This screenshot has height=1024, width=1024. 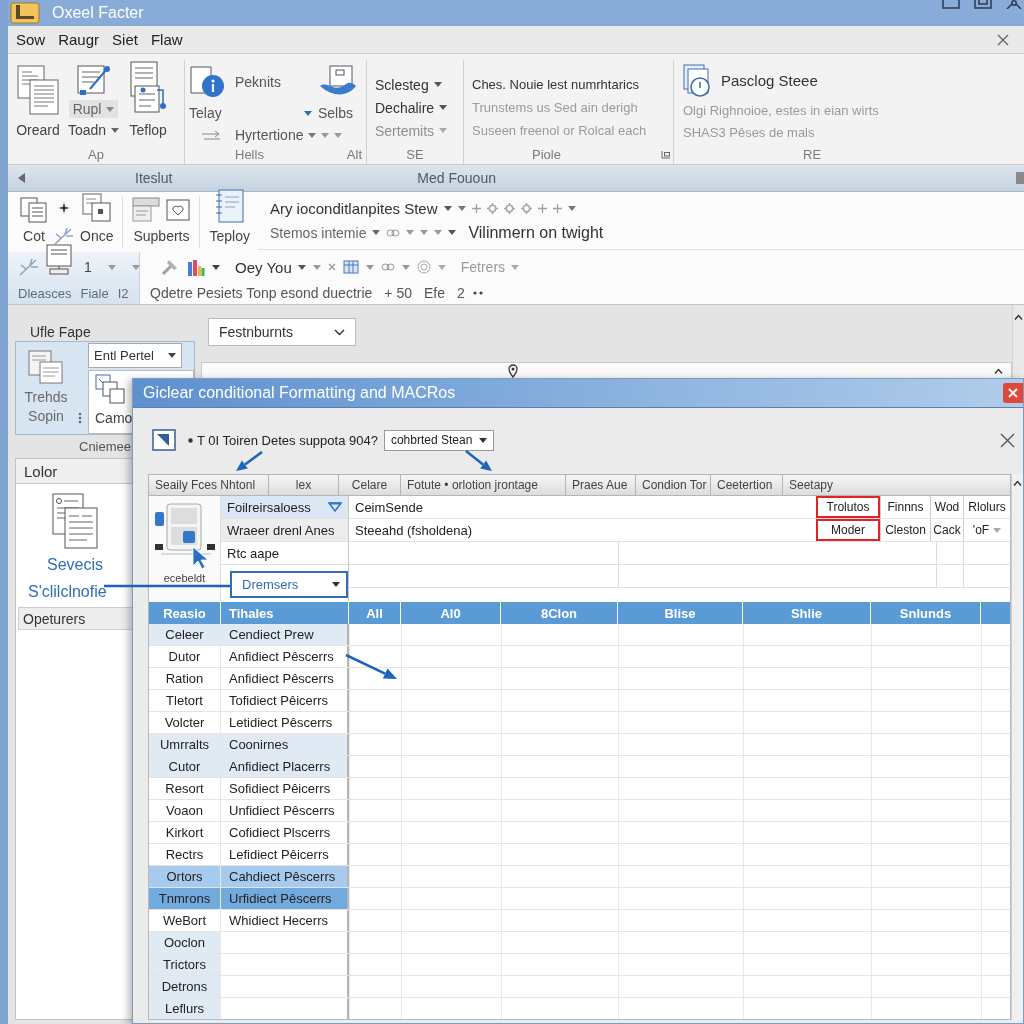 What do you see at coordinates (299, 393) in the screenshot?
I see `dialog-title: Giclear conditional Formatting and MACRos` at bounding box center [299, 393].